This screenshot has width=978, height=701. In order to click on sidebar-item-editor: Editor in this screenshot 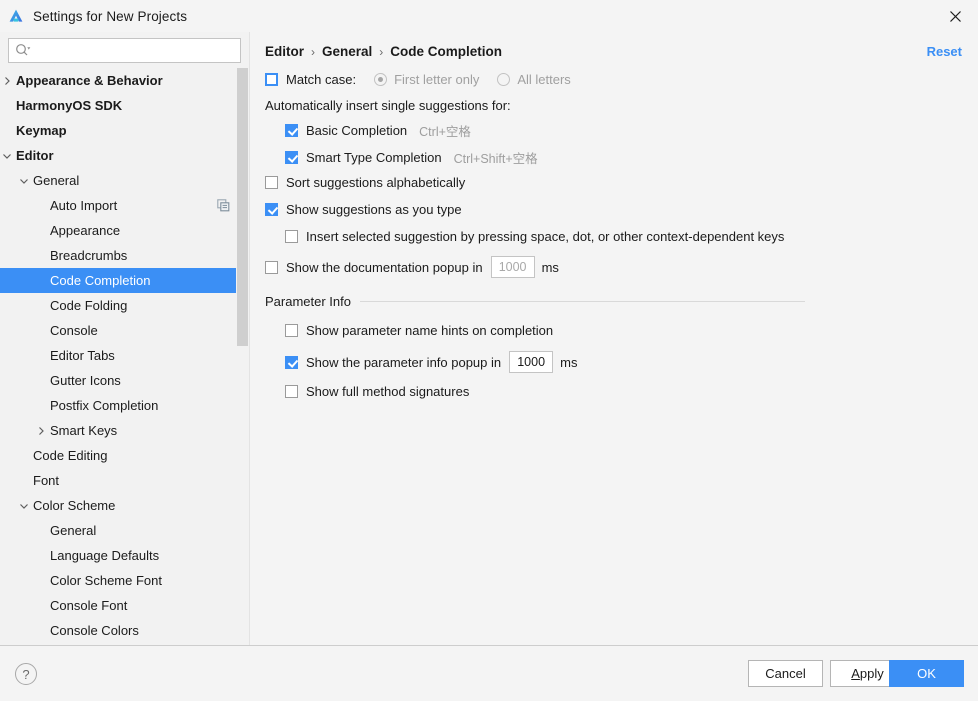, I will do `click(124, 155)`.